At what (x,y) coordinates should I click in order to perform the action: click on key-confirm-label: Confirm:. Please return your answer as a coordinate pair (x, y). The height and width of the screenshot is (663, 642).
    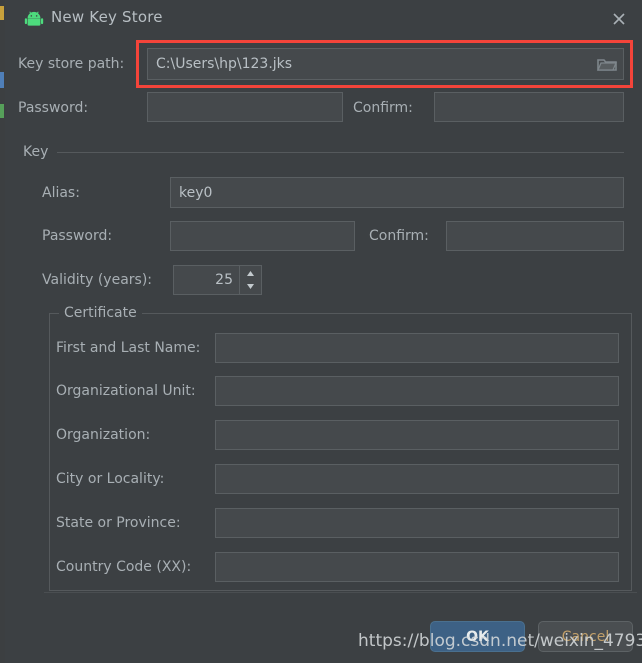
    Looking at the image, I should click on (399, 236).